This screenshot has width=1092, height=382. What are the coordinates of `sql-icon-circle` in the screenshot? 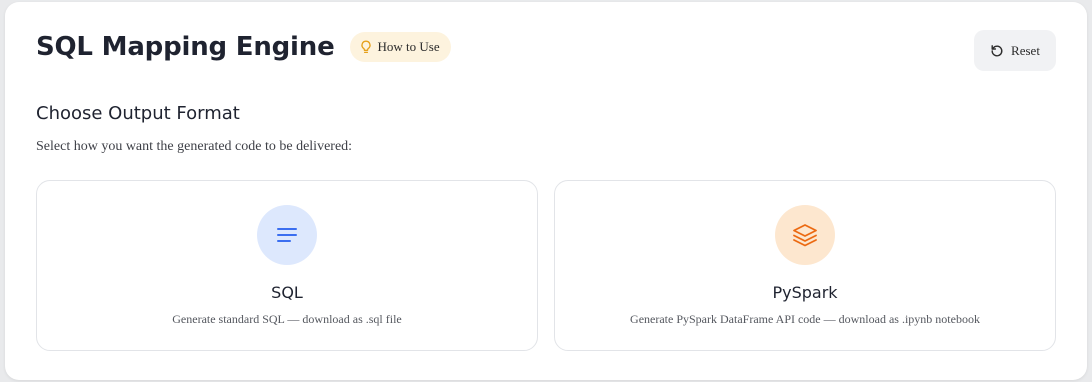 It's located at (287, 235).